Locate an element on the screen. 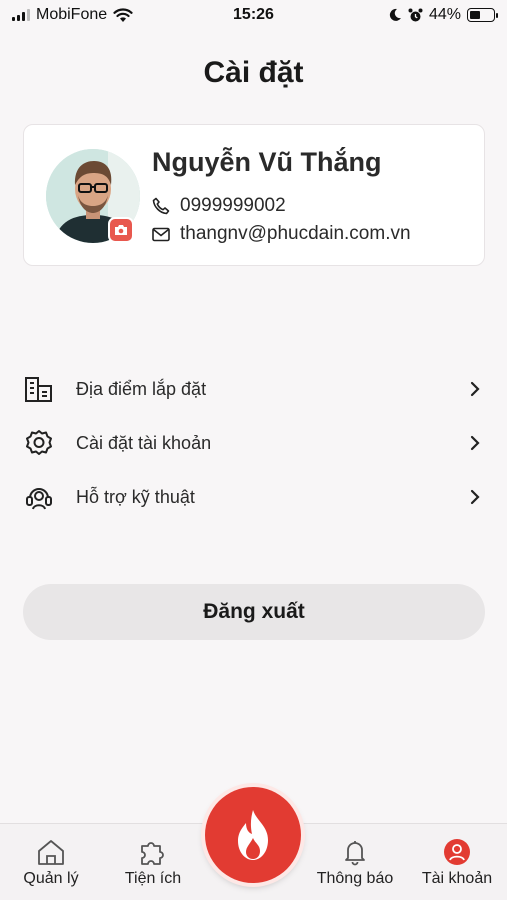 The image size is (507, 900). alarm-icon is located at coordinates (415, 14).